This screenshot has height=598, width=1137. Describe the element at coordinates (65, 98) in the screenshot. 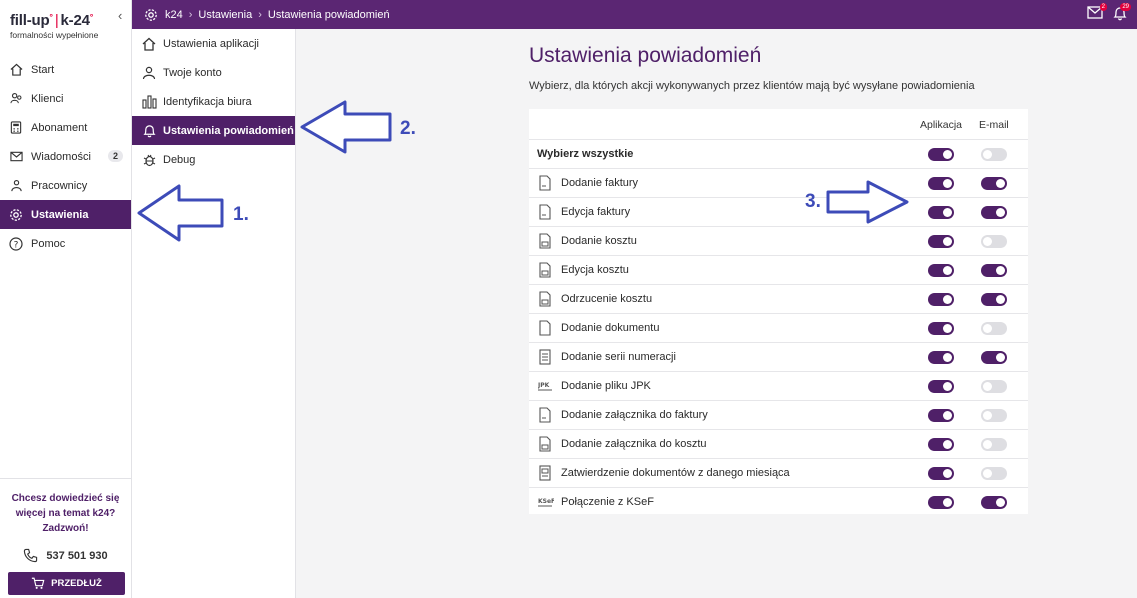

I see `sidebar-item-klienci: Klienci` at that location.